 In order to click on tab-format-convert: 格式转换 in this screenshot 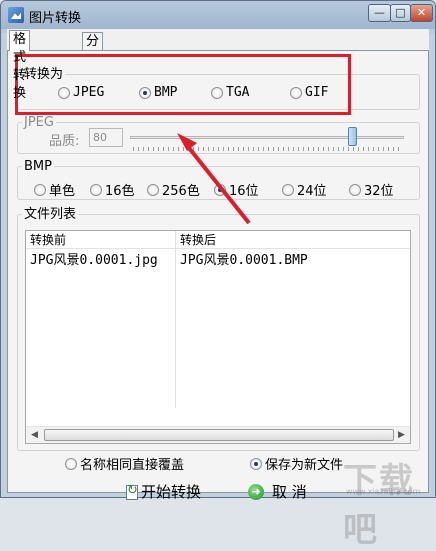, I will do `click(20, 65)`.